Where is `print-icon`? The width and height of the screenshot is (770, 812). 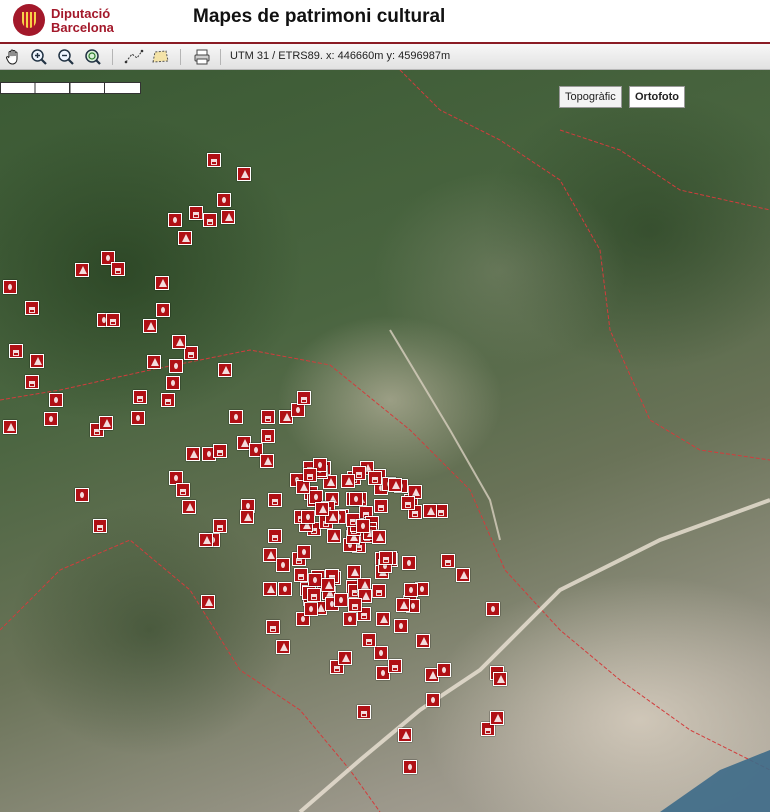
print-icon is located at coordinates (202, 57).